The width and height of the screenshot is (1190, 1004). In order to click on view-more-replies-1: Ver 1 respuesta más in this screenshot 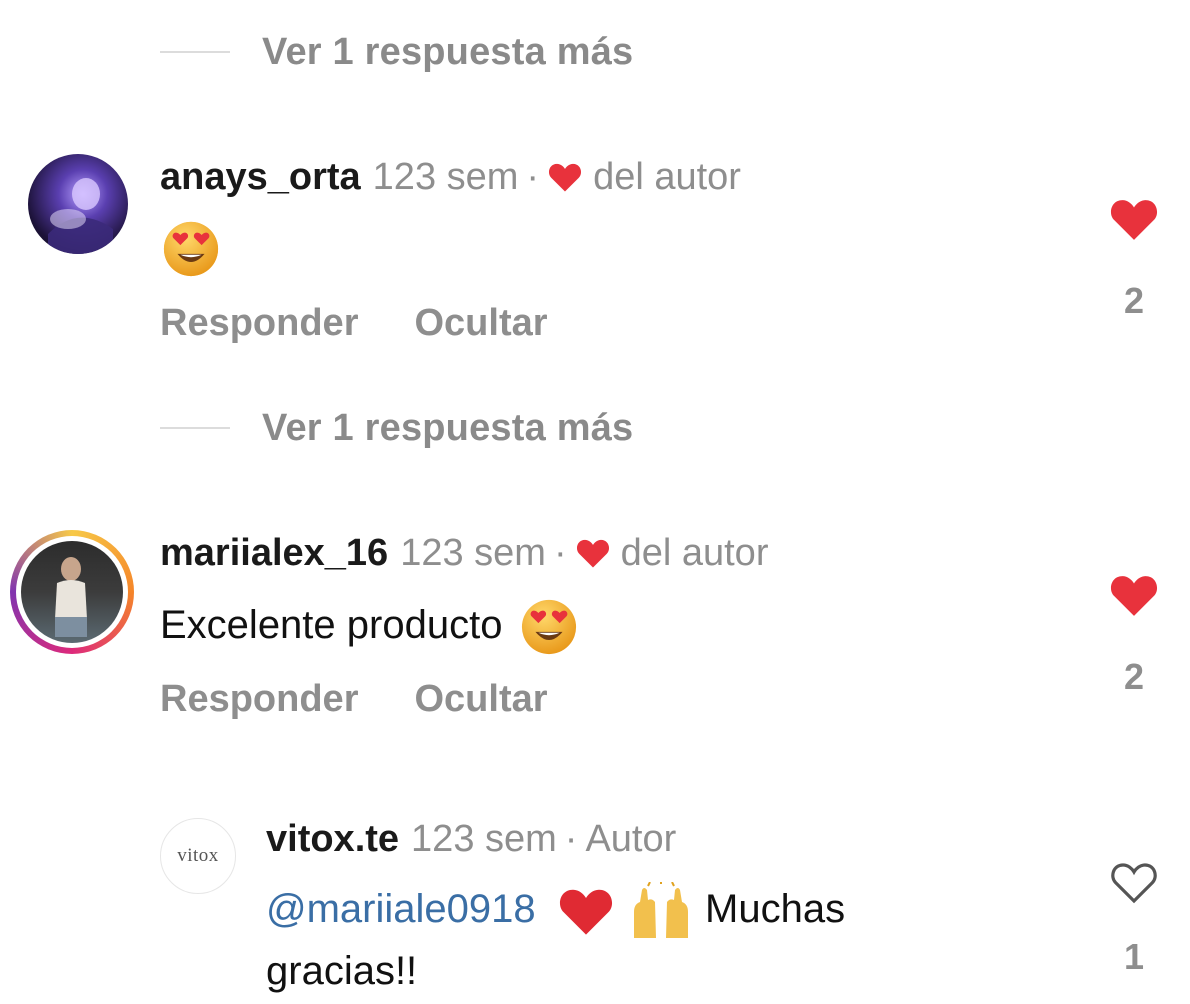, I will do `click(396, 52)`.